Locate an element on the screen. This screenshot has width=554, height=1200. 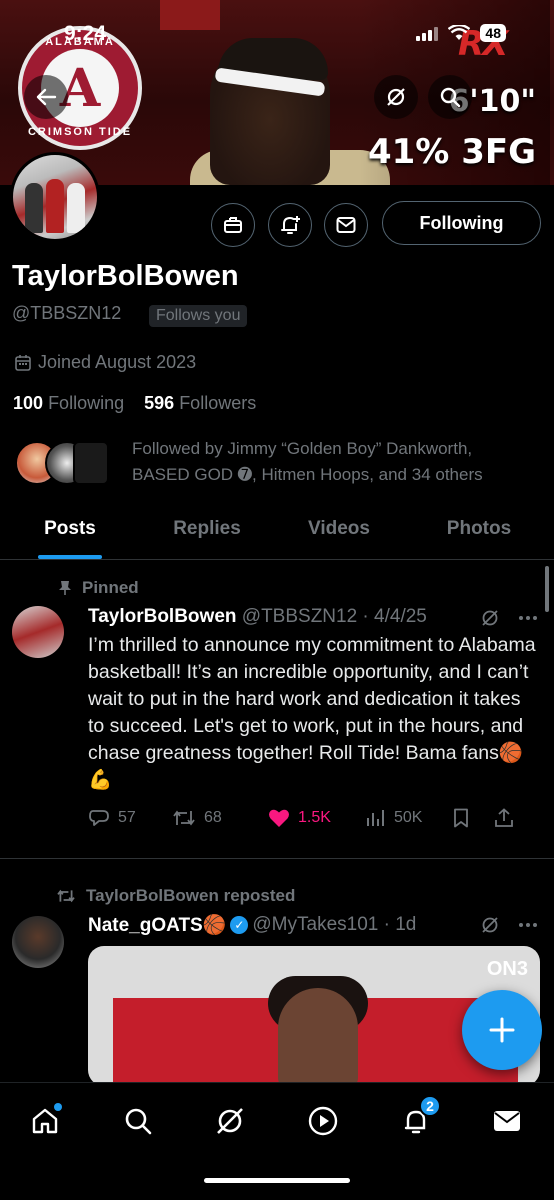
followers-link: 596 Followers is located at coordinates (200, 403).